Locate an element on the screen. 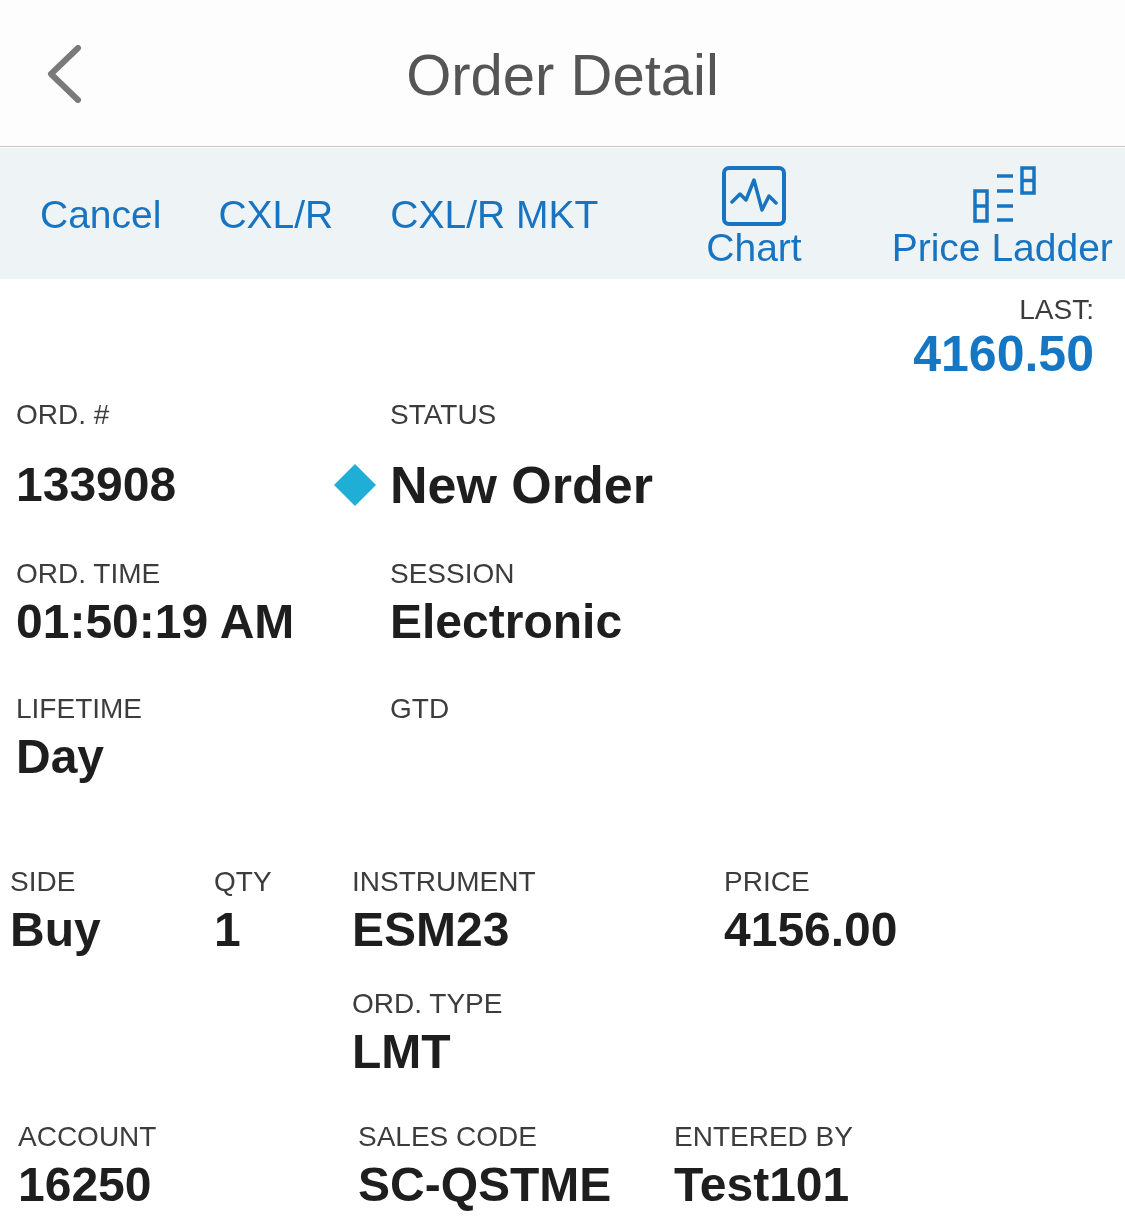  field-label: ORD. # is located at coordinates (63, 415).